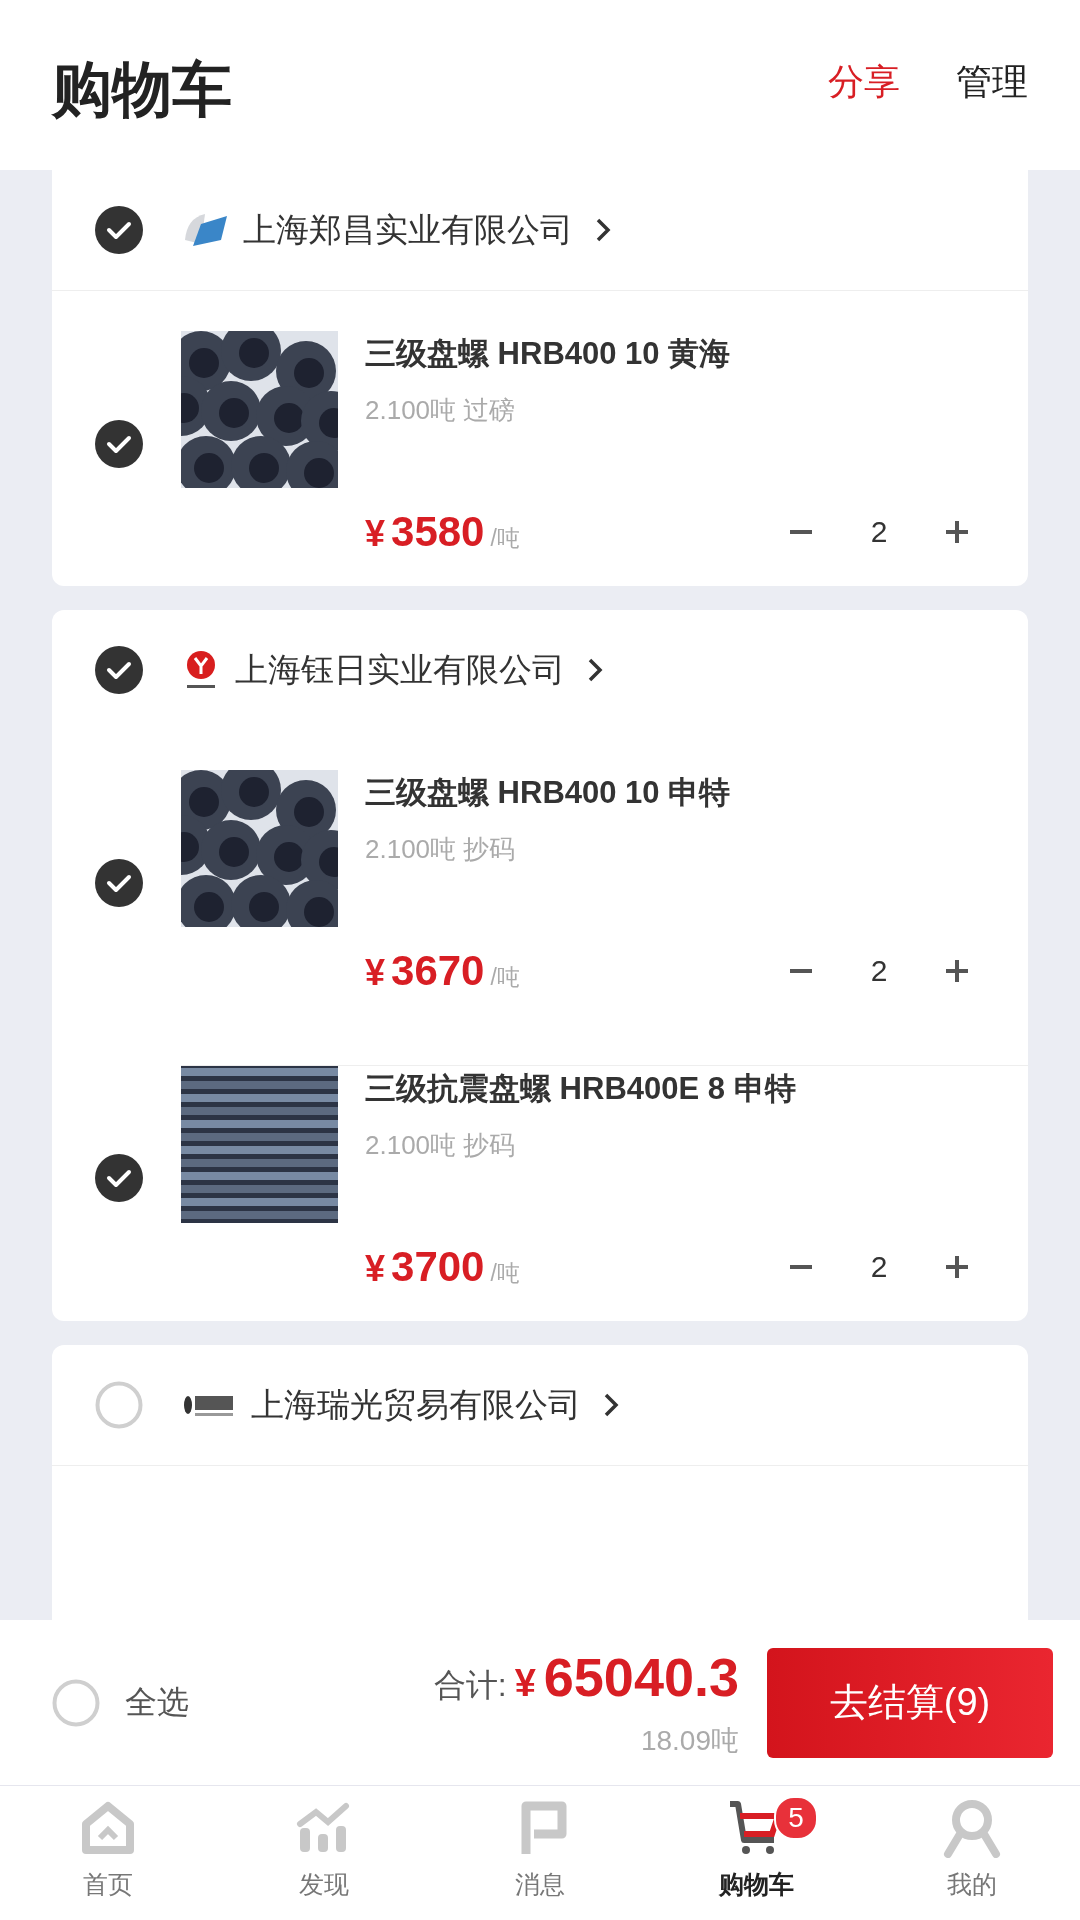  Describe the element at coordinates (972, 1828) in the screenshot. I see `person-icon` at that location.